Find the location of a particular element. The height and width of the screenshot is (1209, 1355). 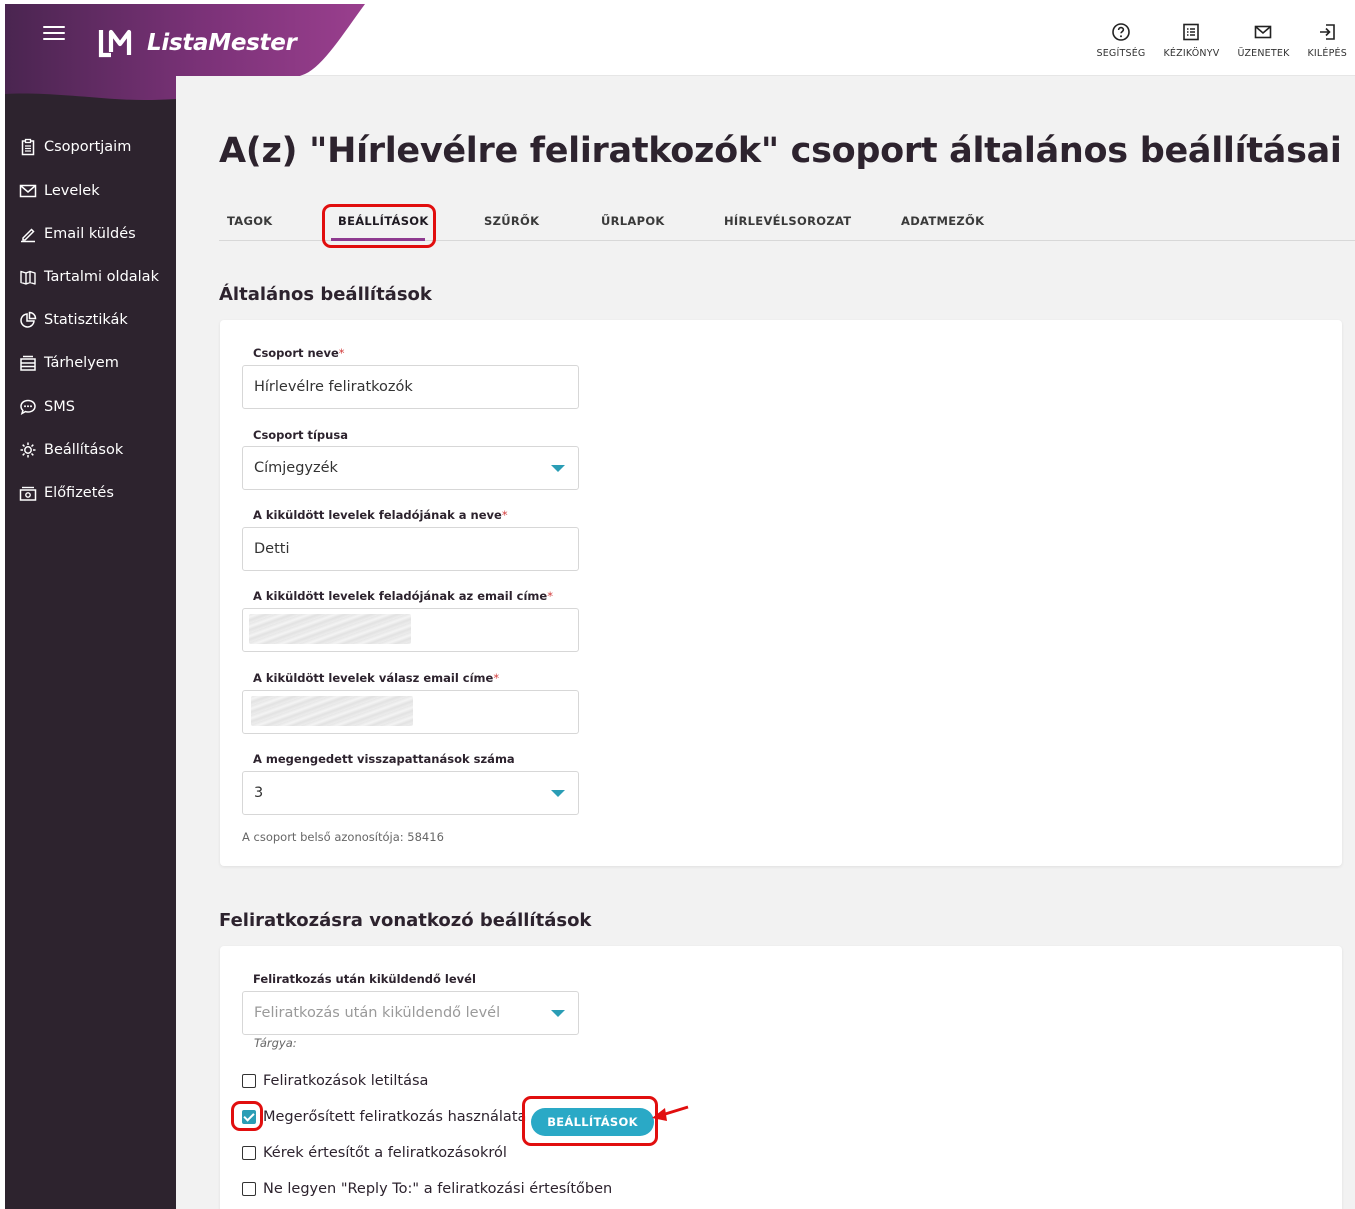

group-type-select: Címjegyzék is located at coordinates (410, 468).